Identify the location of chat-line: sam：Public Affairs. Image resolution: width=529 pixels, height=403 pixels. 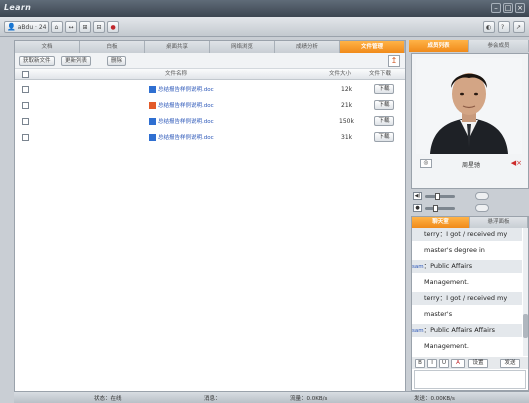
(467, 266).